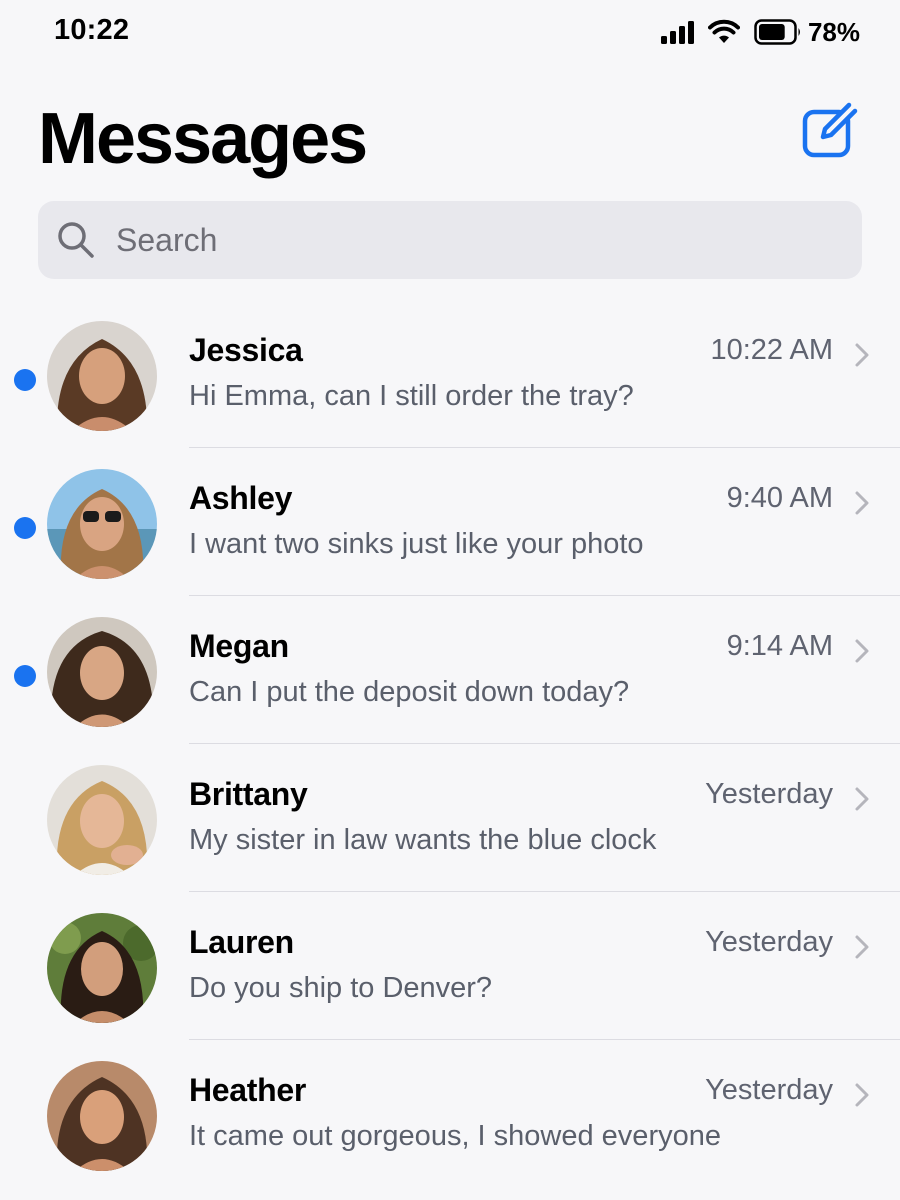  What do you see at coordinates (248, 794) in the screenshot?
I see `contact-name: Brittany` at bounding box center [248, 794].